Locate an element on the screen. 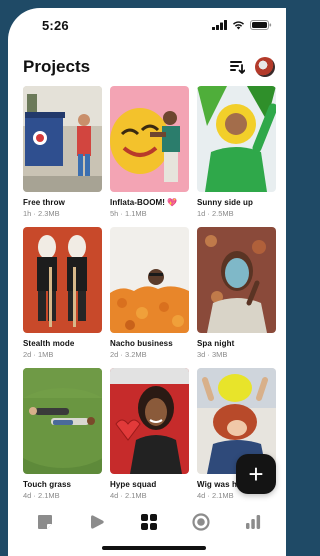 The width and height of the screenshot is (320, 556). project-card: Touch grass 4d · 2.1MB is located at coordinates (62, 434).